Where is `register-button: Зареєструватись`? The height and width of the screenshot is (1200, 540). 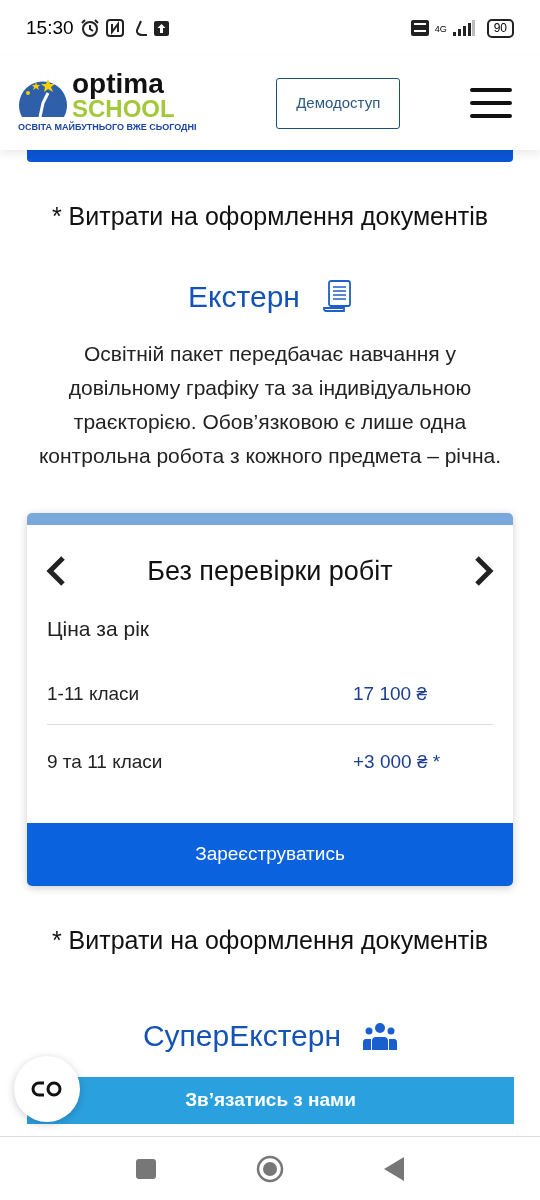 register-button: Зареєструватись is located at coordinates (270, 854).